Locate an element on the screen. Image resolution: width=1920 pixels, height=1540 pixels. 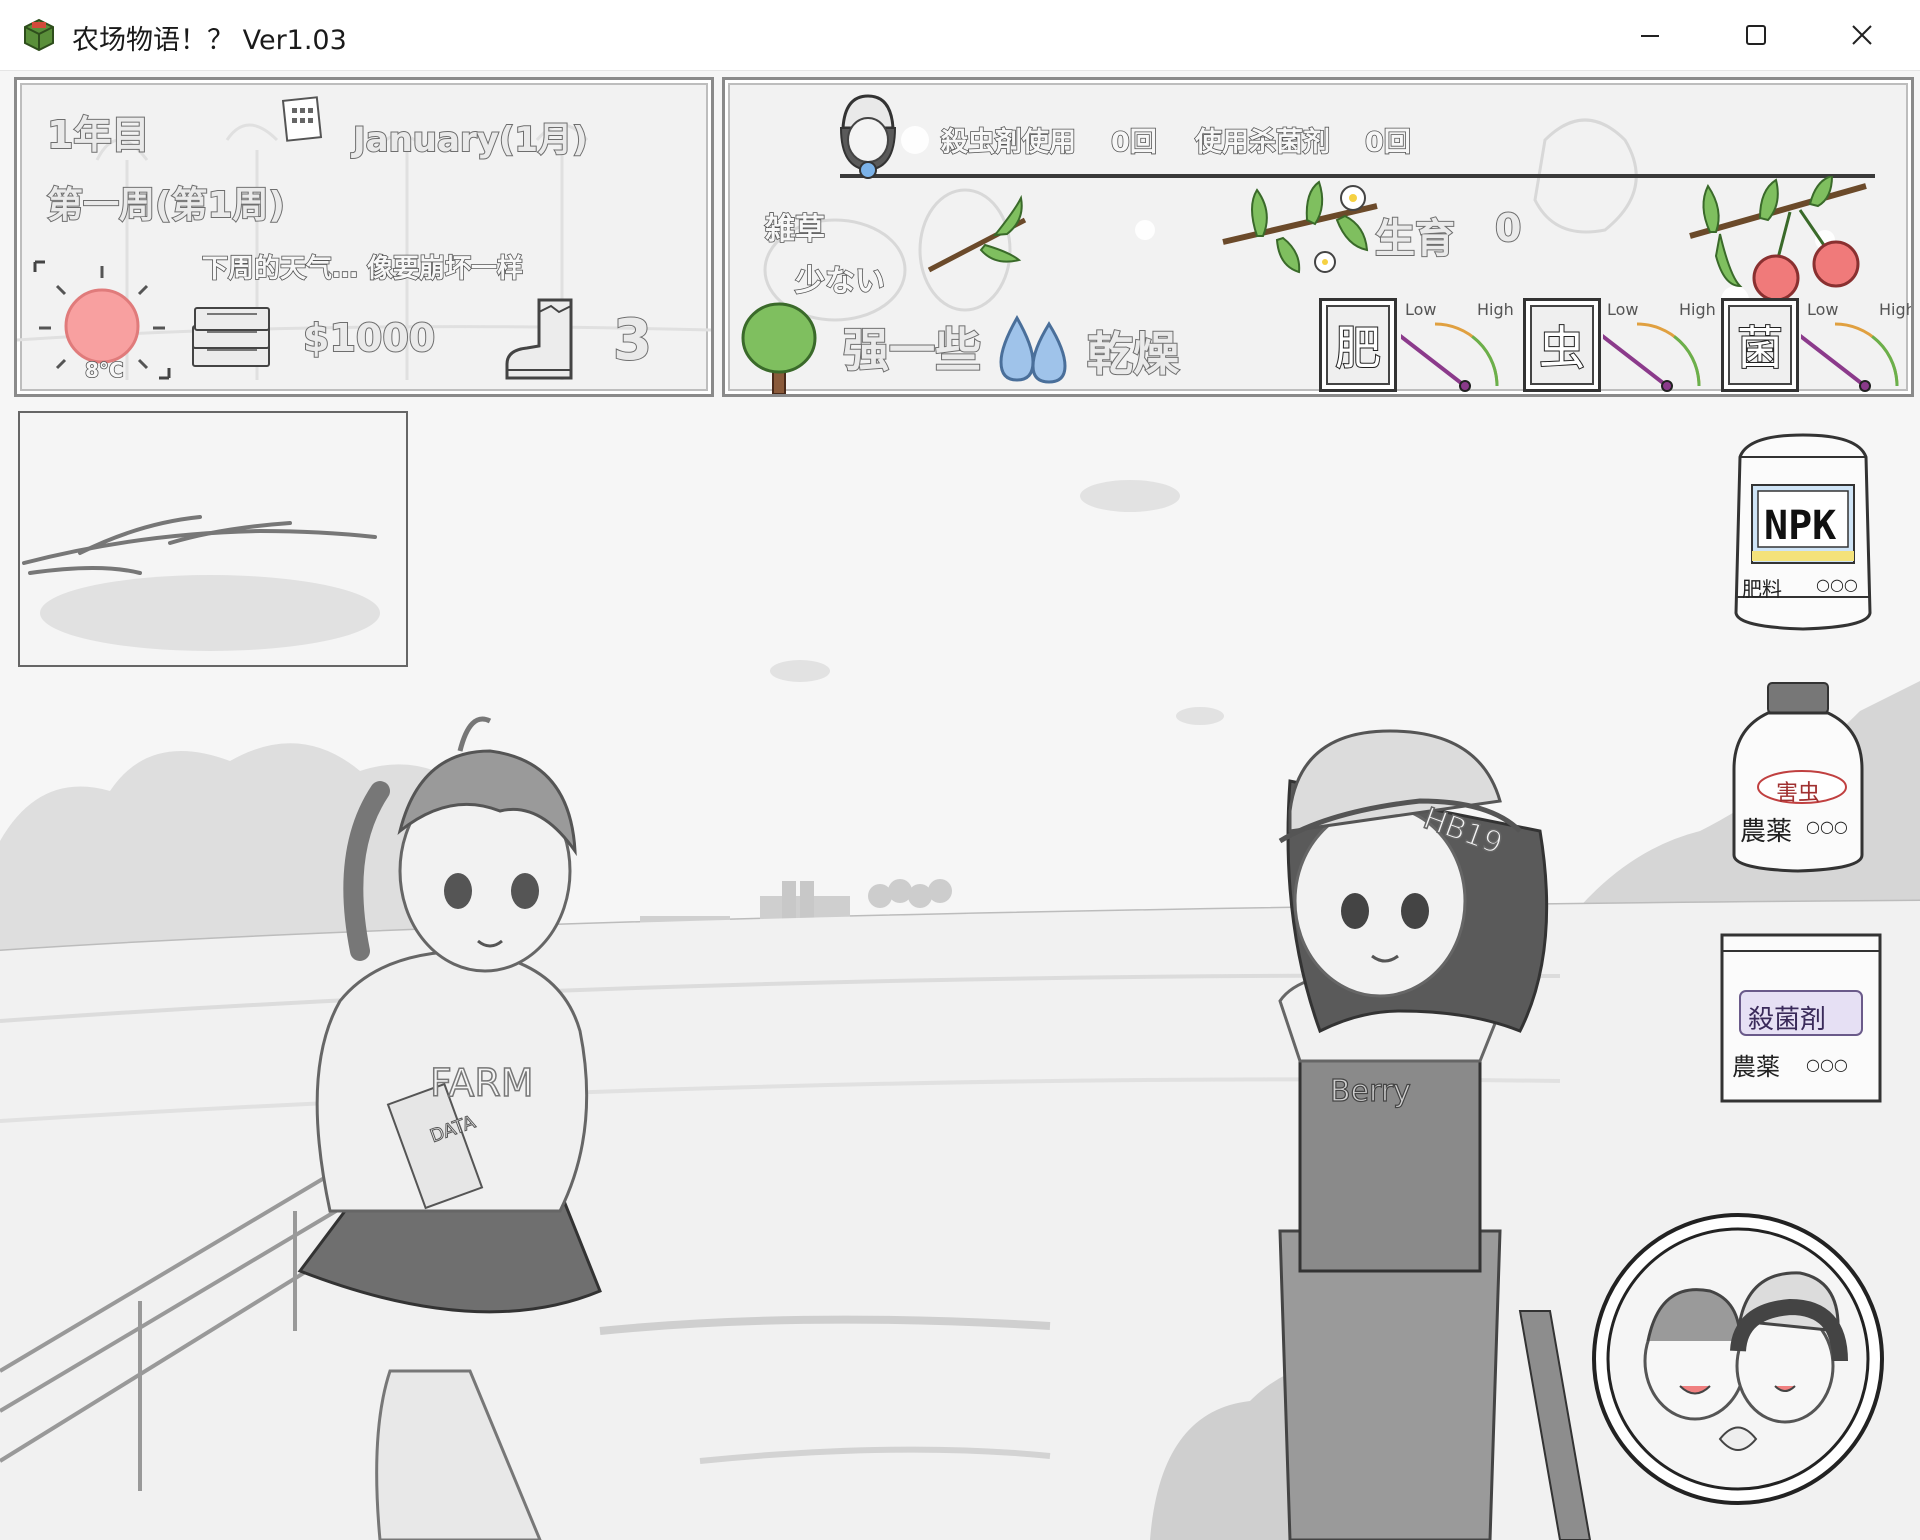
fungus-gauge is located at coordinates (1850, 357).